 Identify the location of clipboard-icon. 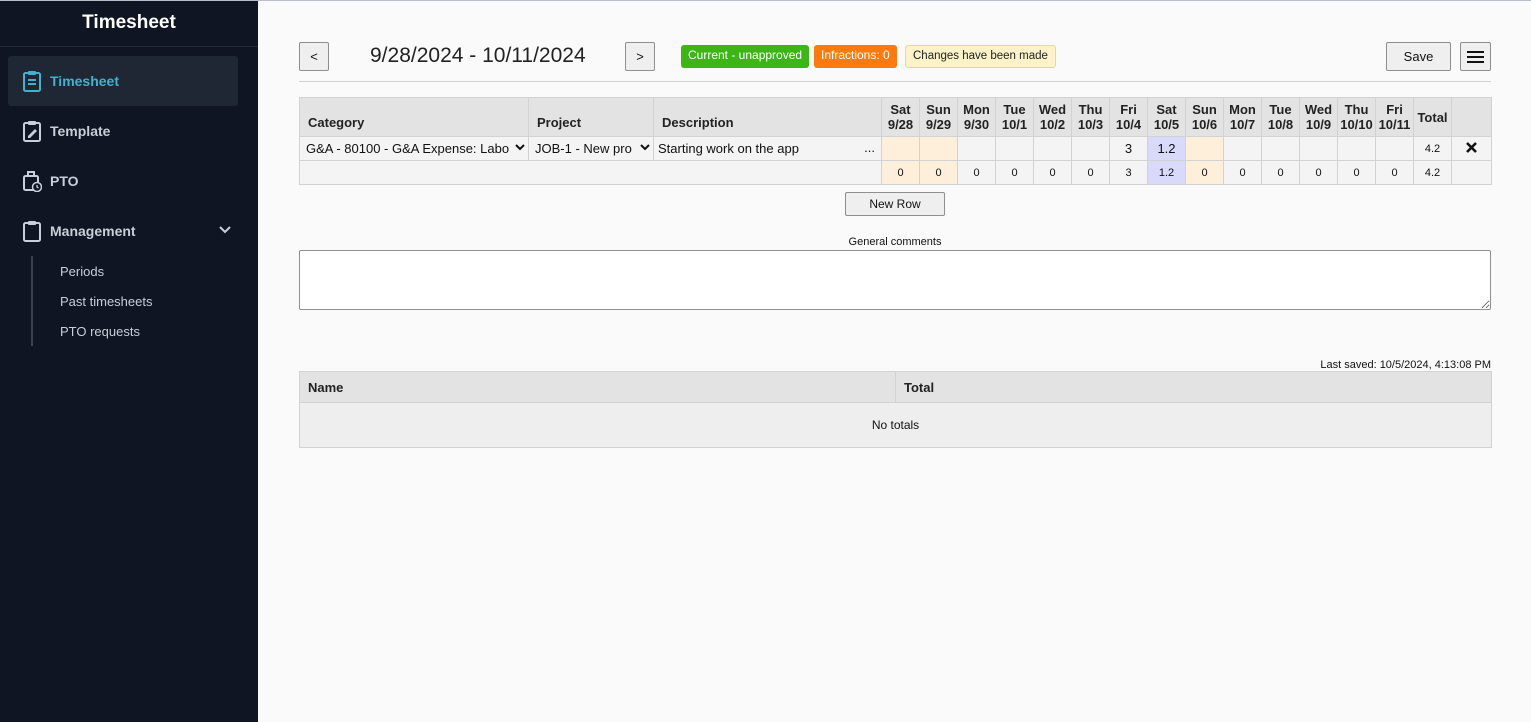
(32, 231).